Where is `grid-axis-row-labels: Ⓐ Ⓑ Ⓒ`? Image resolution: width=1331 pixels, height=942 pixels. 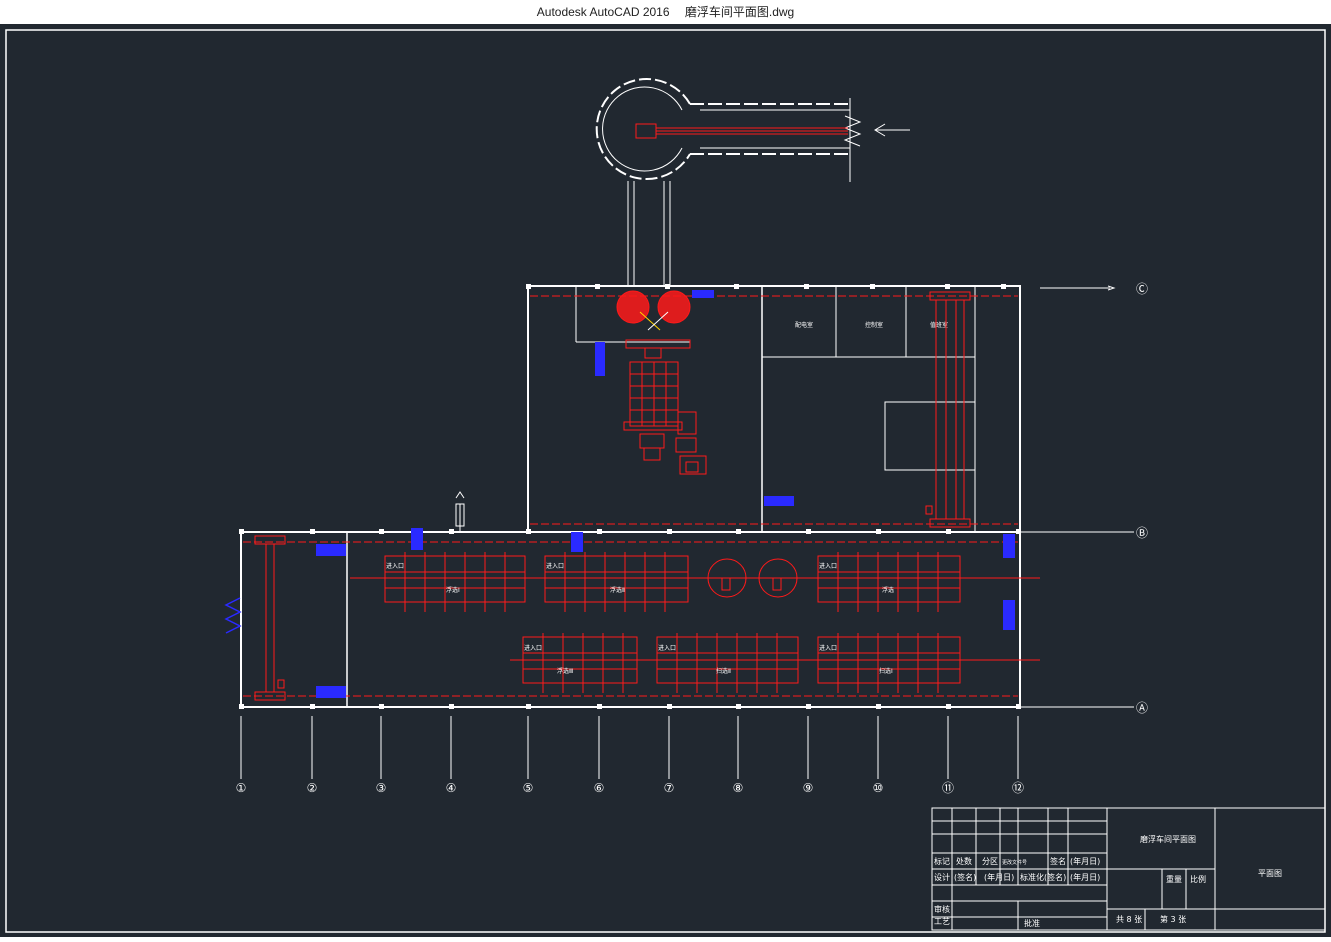 grid-axis-row-labels: Ⓐ Ⓑ Ⓒ is located at coordinates (1142, 498).